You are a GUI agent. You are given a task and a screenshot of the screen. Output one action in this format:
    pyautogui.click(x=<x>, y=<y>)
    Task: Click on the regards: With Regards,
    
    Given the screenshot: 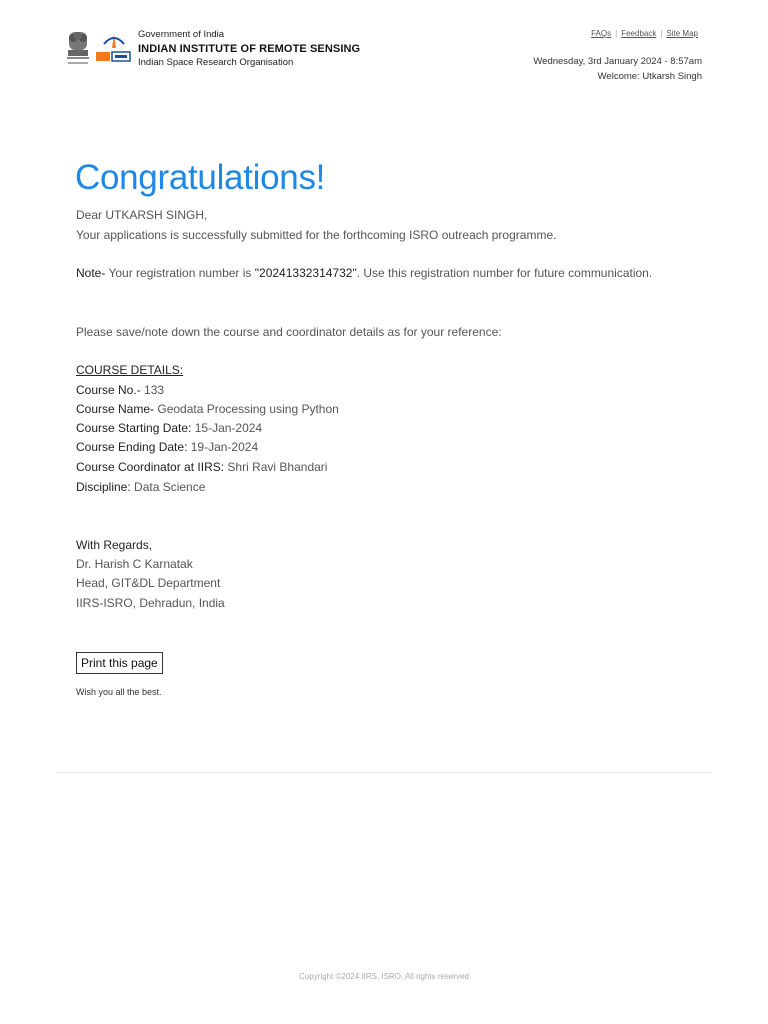 What is the action you would take?
    pyautogui.click(x=114, y=545)
    